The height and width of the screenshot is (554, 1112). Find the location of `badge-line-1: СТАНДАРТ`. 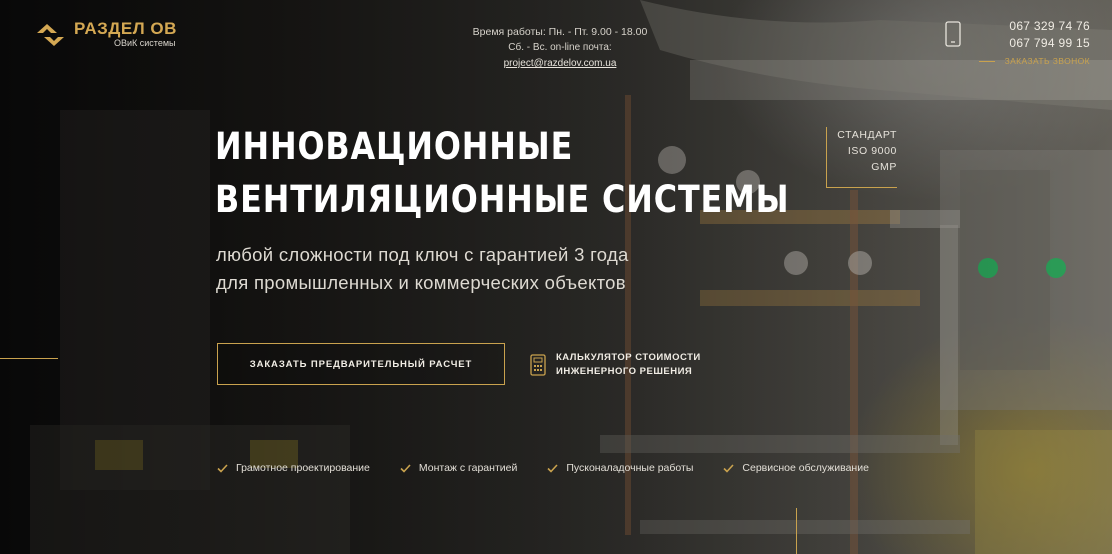

badge-line-1: СТАНДАРТ is located at coordinates (867, 135).